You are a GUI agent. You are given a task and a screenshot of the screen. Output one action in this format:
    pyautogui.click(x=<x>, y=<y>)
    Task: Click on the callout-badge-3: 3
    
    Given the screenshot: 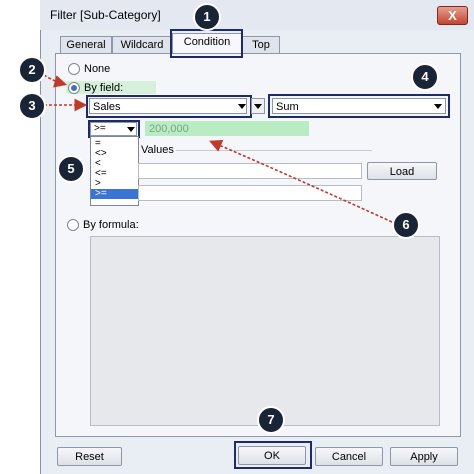 What is the action you would take?
    pyautogui.click(x=32, y=106)
    